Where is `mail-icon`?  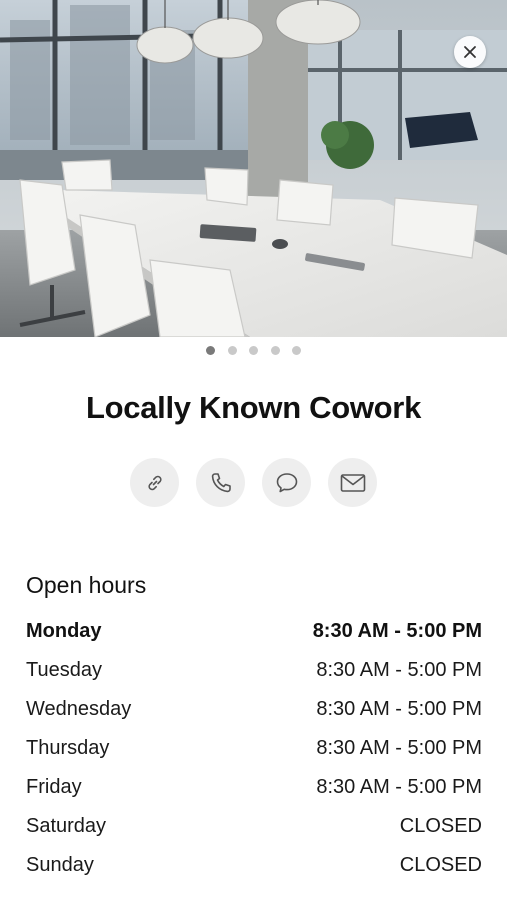
mail-icon is located at coordinates (352, 482).